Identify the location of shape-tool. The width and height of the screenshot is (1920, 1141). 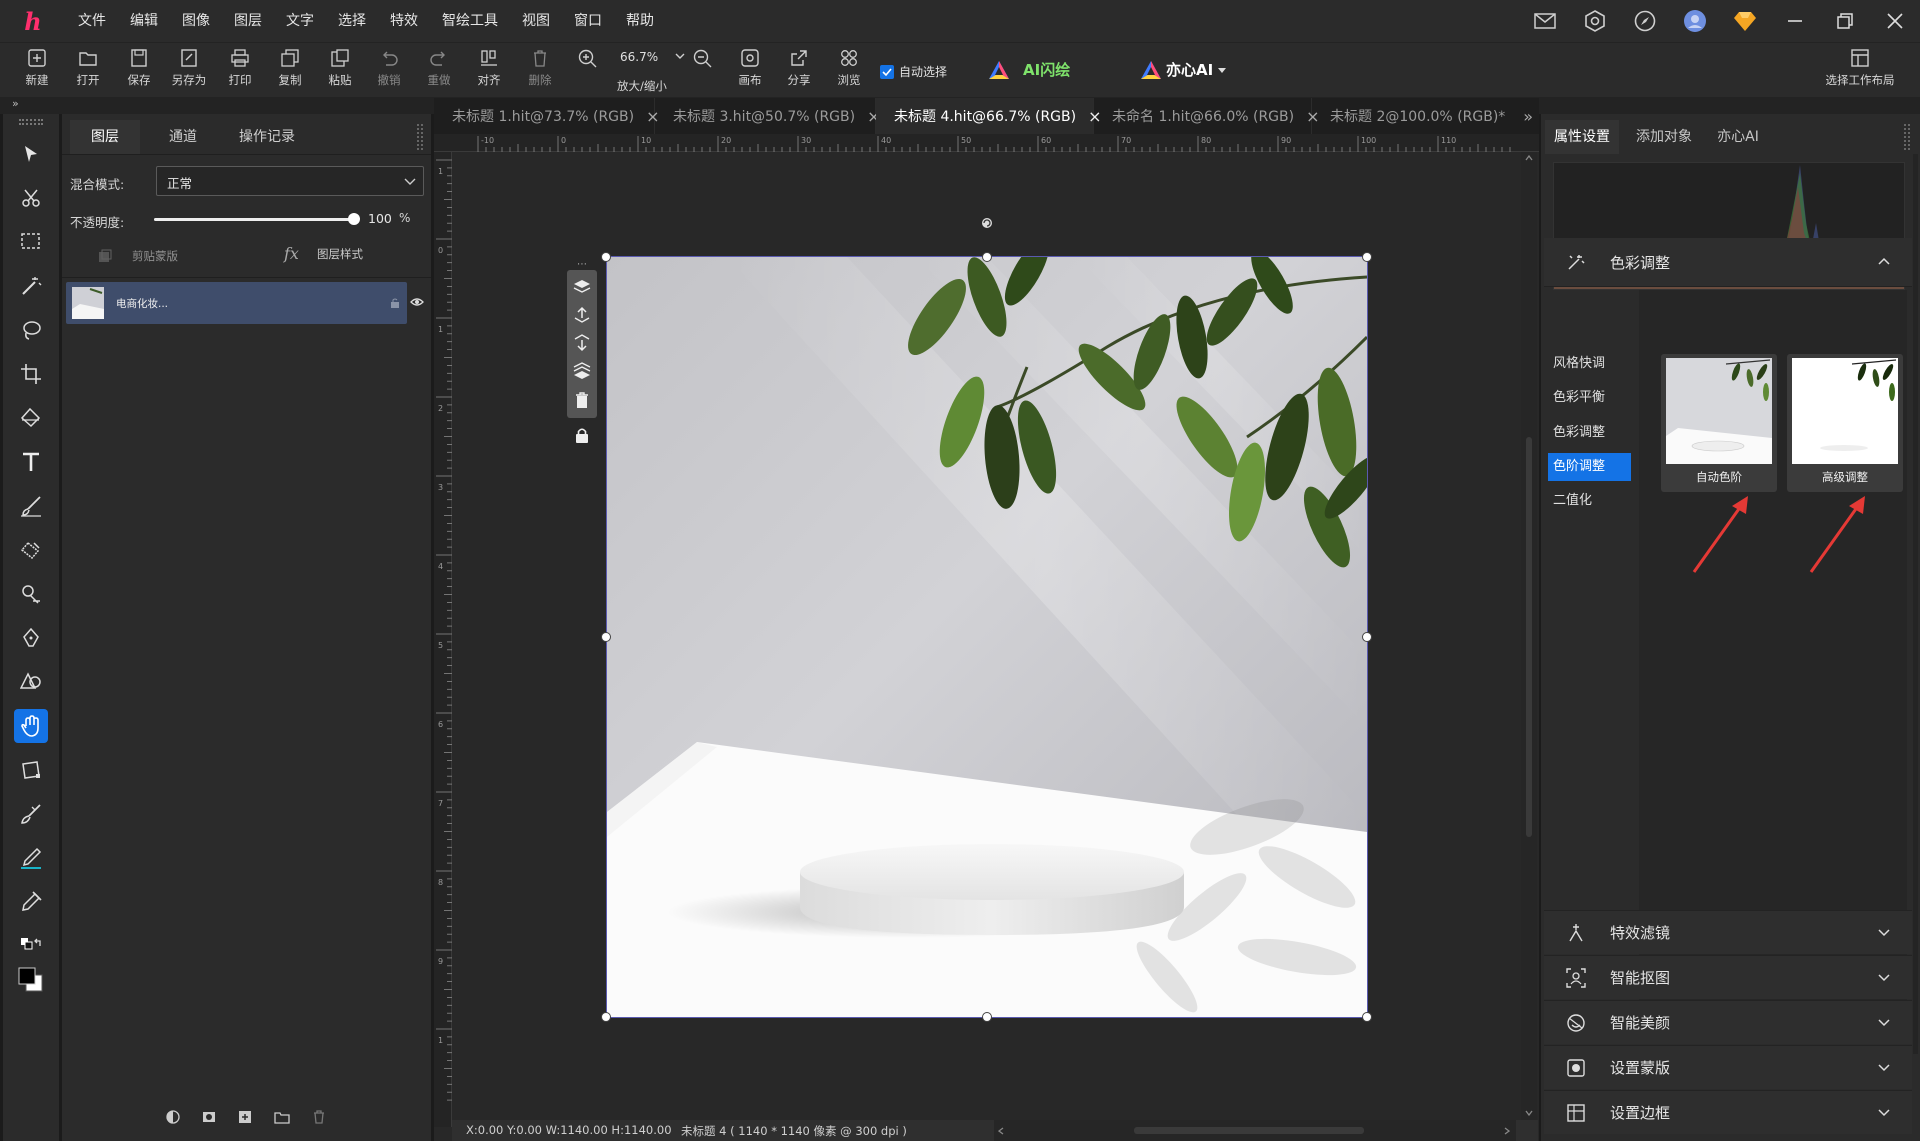
(31, 682).